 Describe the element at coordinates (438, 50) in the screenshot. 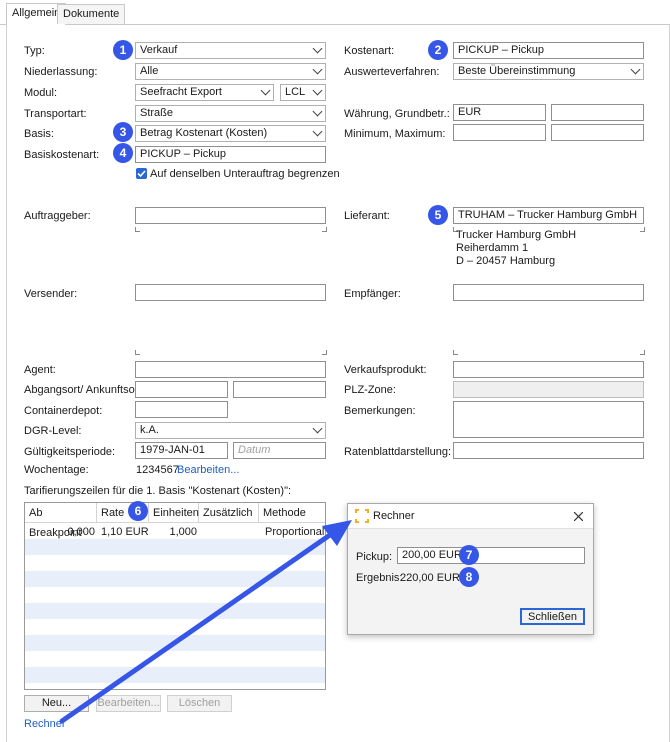

I see `callout-badge: 2` at that location.